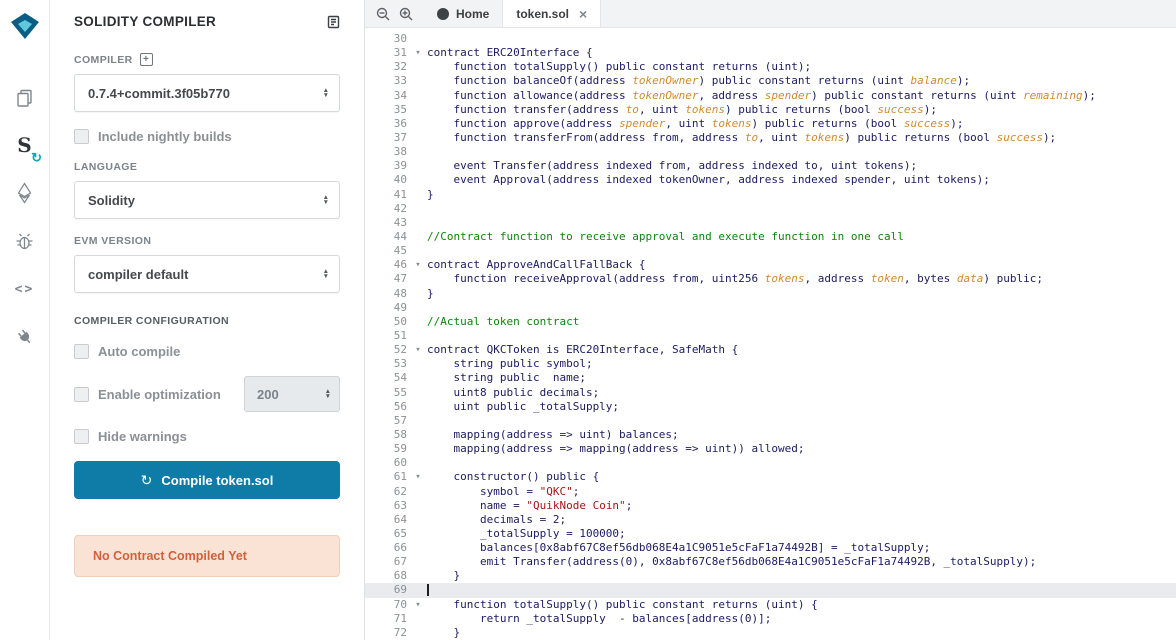  I want to click on compiler-version-select: 0.7.4+commit.3f05b770 ▲ ▼, so click(207, 93).